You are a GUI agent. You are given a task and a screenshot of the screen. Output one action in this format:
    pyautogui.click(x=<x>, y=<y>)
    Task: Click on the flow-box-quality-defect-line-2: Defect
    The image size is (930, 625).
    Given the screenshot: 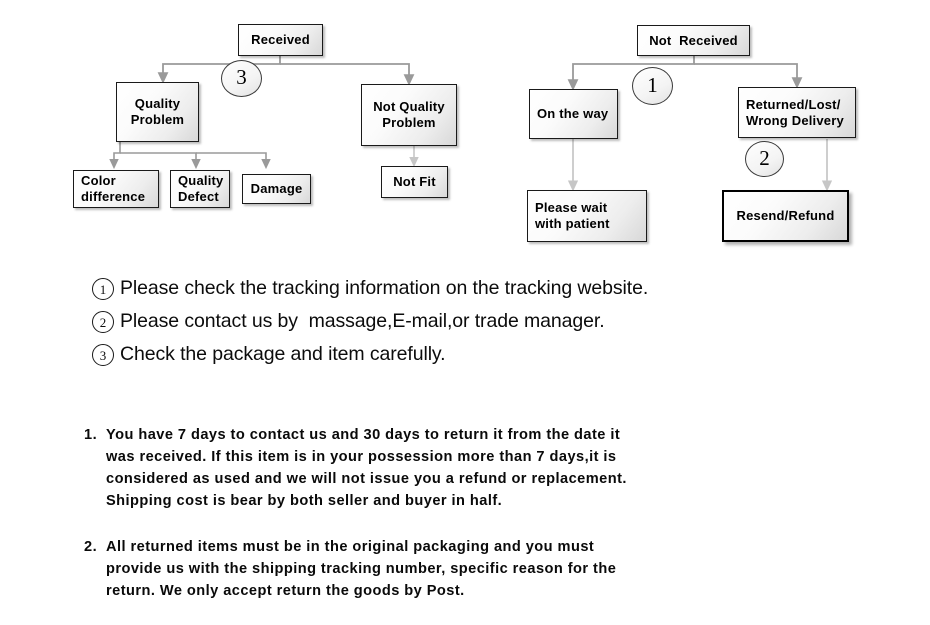 What is the action you would take?
    pyautogui.click(x=198, y=196)
    